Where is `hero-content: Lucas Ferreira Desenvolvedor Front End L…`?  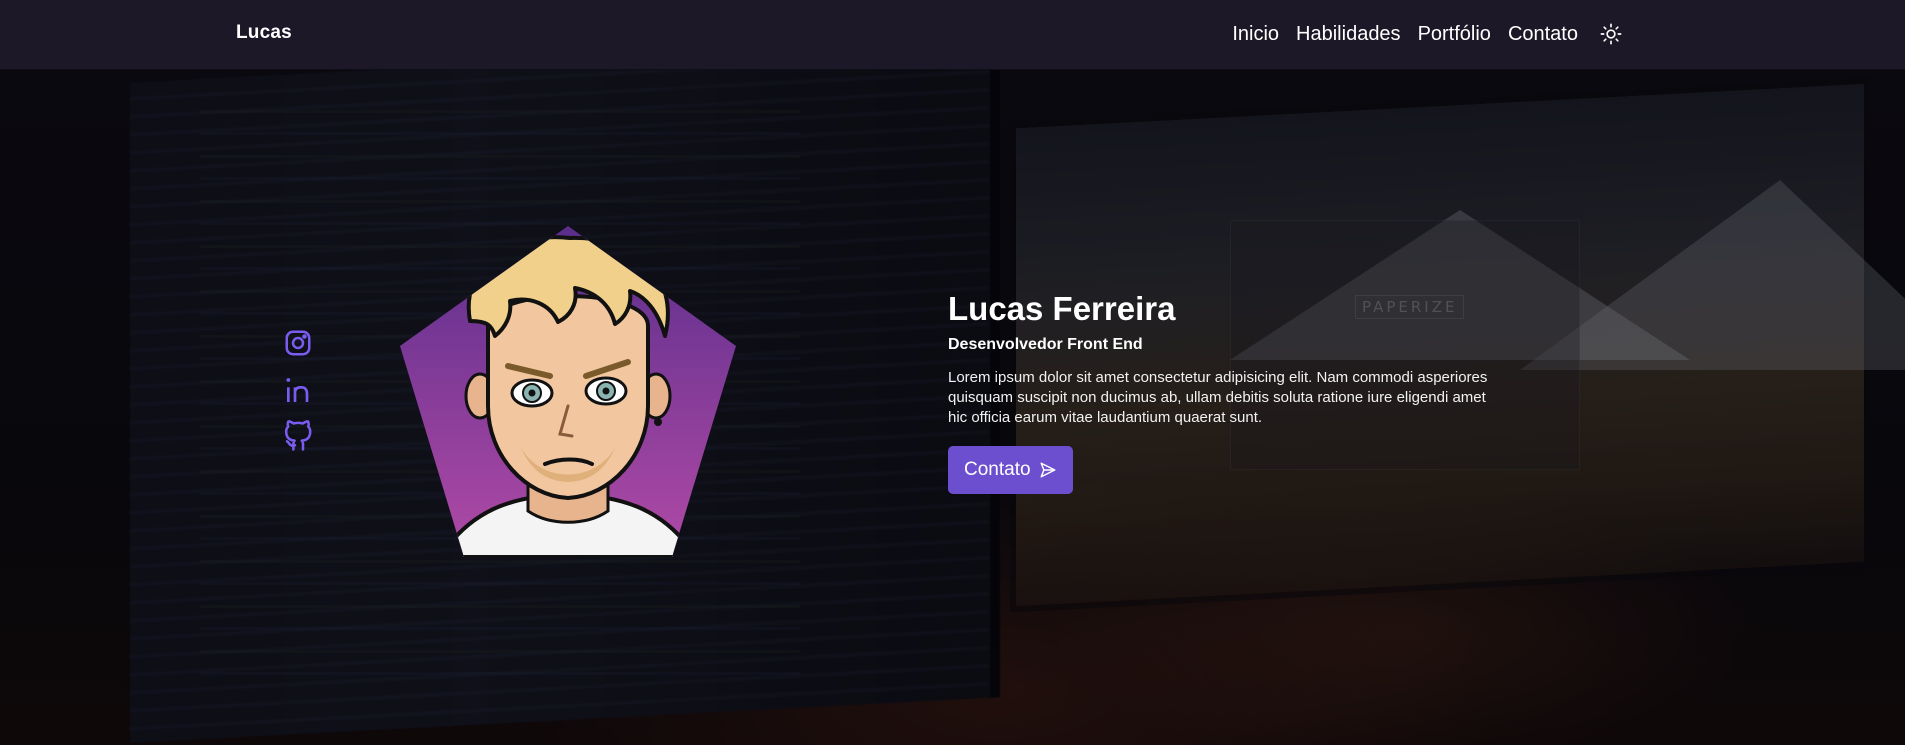
hero-content: Lucas Ferreira Desenvolvedor Front End L… is located at coordinates (1228, 391).